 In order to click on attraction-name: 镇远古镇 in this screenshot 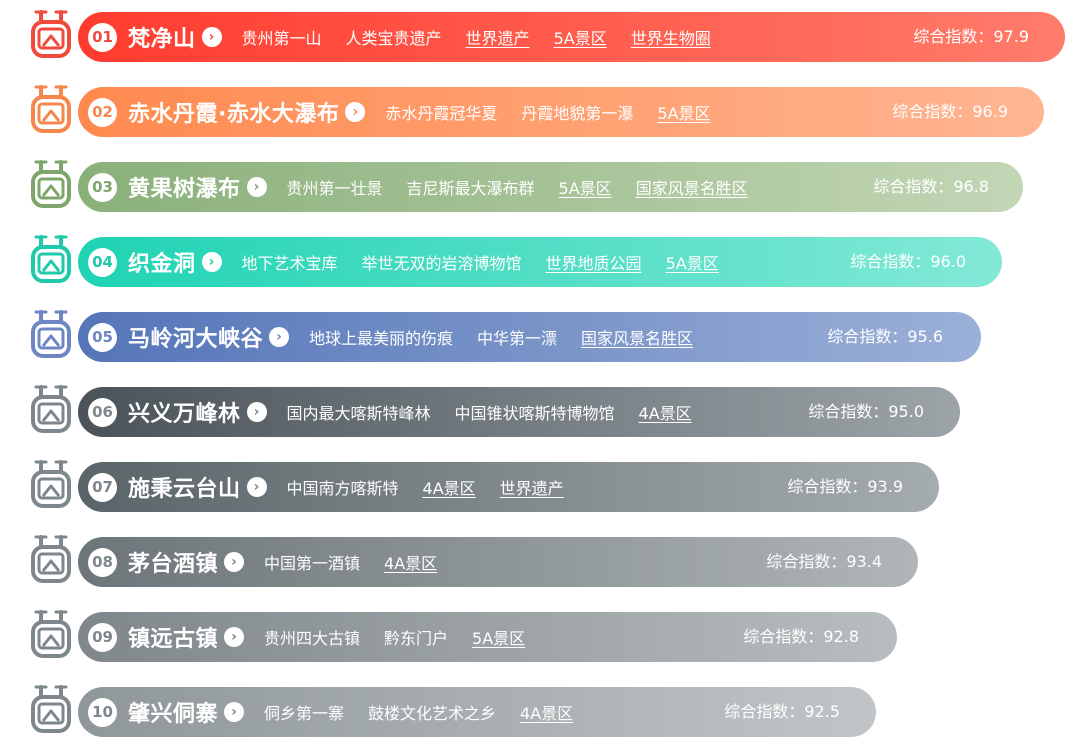, I will do `click(173, 637)`.